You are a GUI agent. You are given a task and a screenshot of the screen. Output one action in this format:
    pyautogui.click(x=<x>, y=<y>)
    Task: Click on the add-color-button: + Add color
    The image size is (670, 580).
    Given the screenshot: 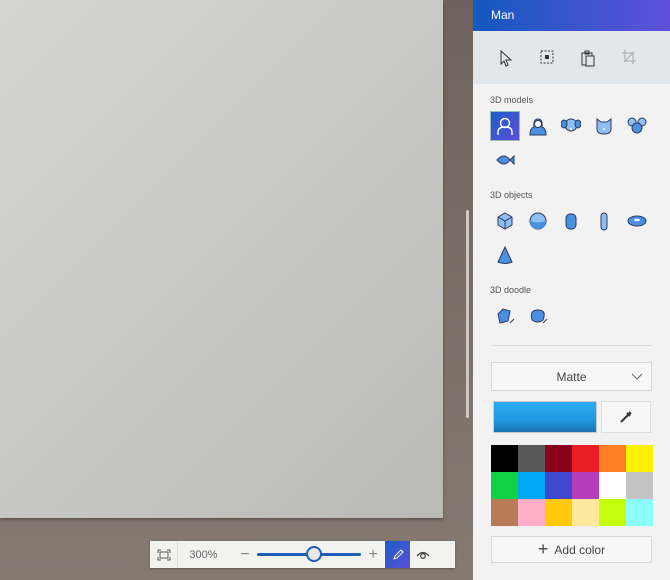 What is the action you would take?
    pyautogui.click(x=571, y=549)
    